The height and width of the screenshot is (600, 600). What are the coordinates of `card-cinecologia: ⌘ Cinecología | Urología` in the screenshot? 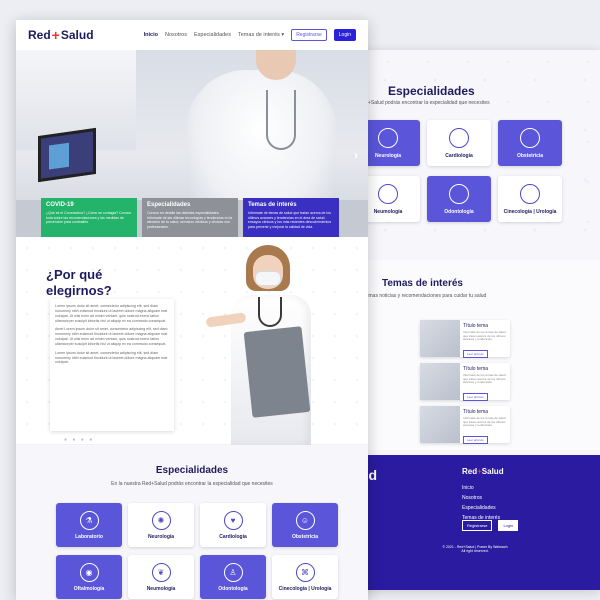 It's located at (305, 577).